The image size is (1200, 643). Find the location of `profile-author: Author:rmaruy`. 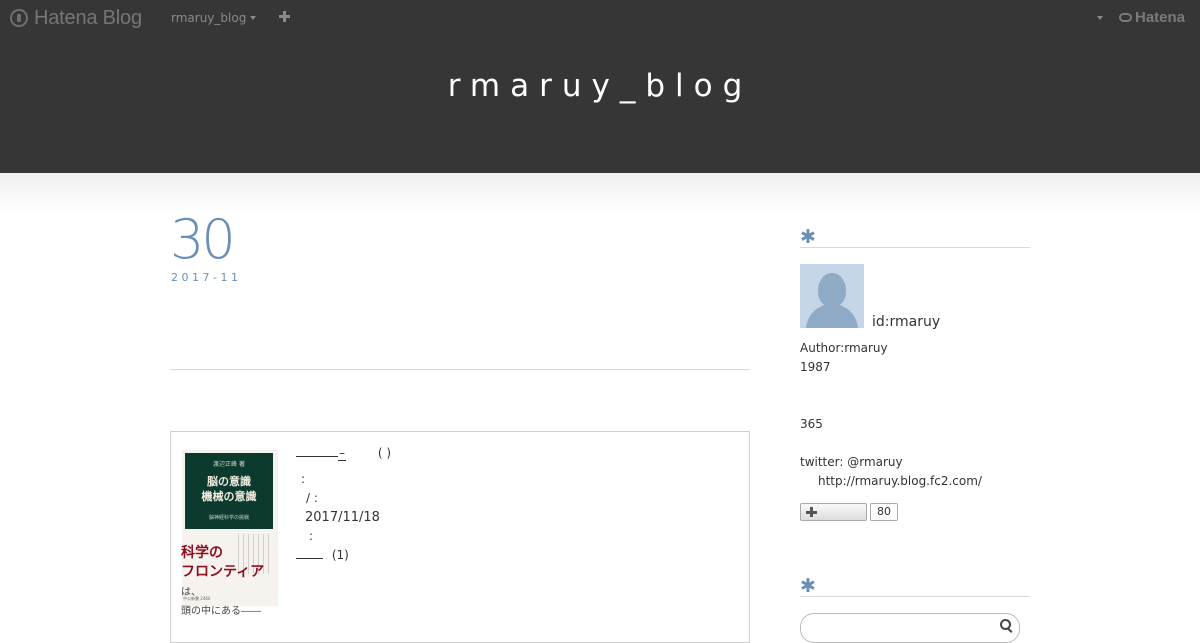

profile-author: Author:rmaruy is located at coordinates (844, 348).